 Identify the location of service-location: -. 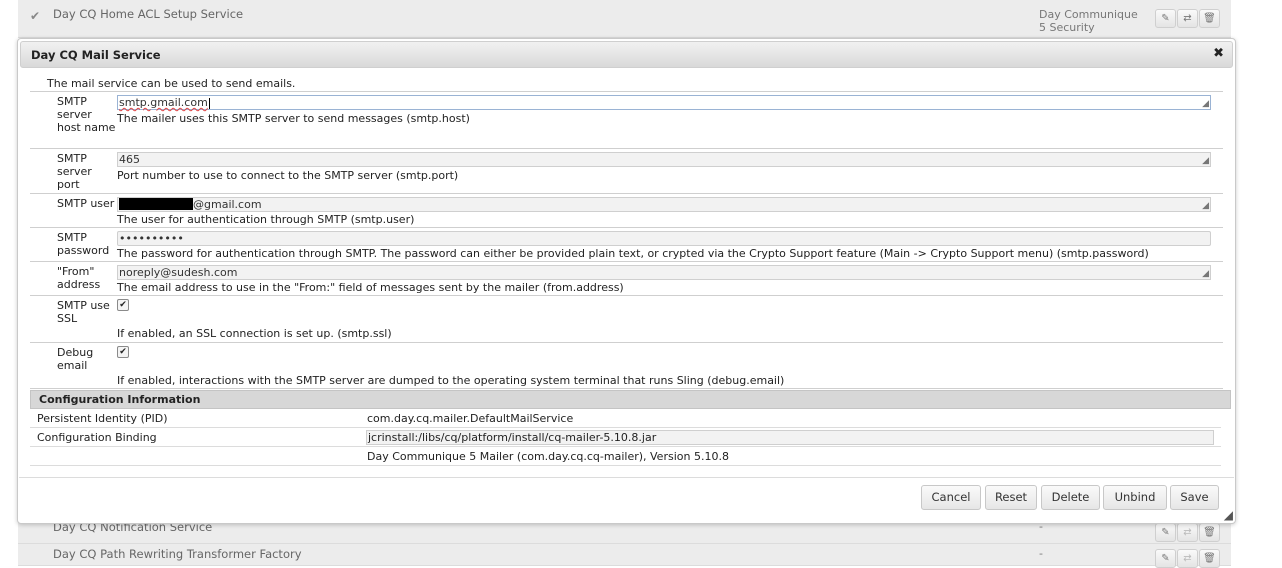
(1041, 553).